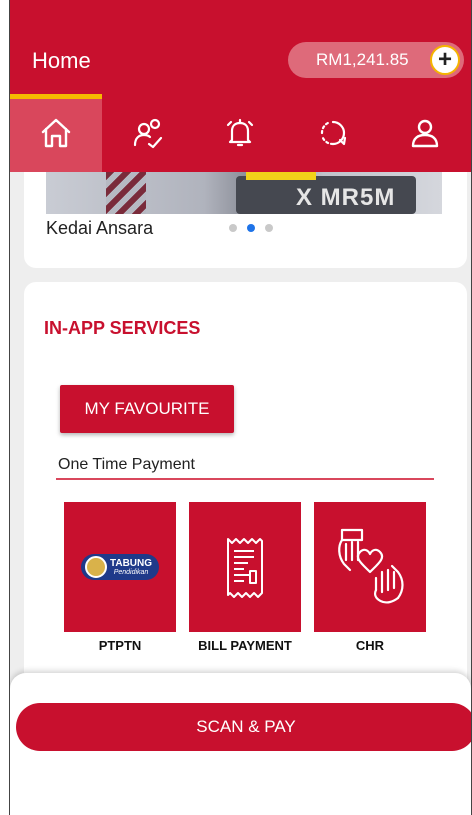  I want to click on wallet-balance-pill: RM1,241.85 +, so click(376, 60).